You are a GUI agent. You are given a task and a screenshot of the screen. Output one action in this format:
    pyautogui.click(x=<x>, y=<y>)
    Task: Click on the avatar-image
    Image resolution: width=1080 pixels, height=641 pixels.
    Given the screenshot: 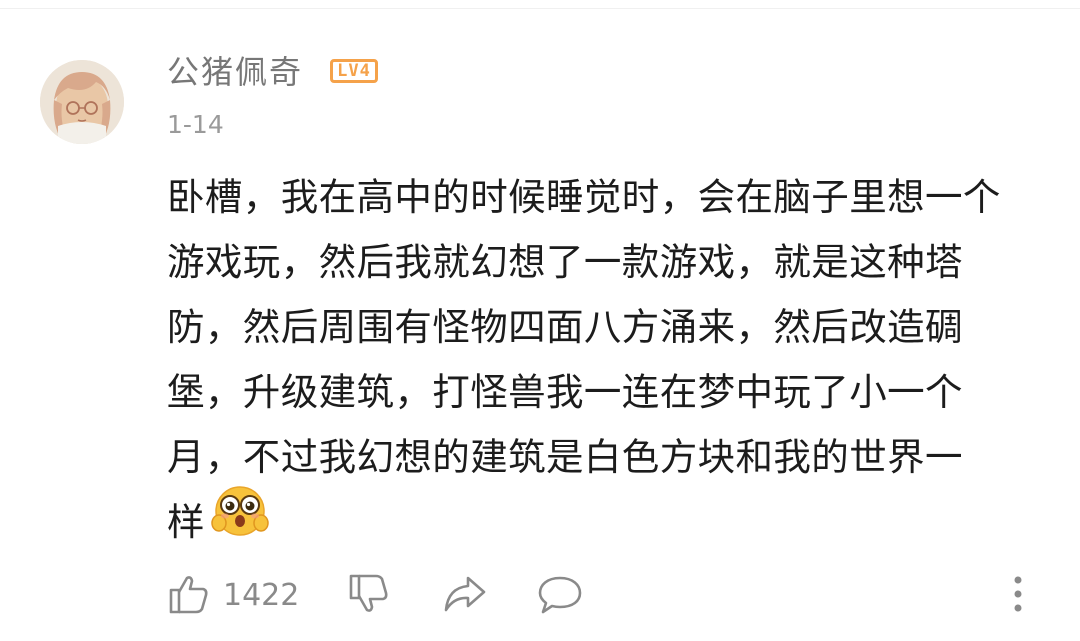 What is the action you would take?
    pyautogui.click(x=82, y=102)
    